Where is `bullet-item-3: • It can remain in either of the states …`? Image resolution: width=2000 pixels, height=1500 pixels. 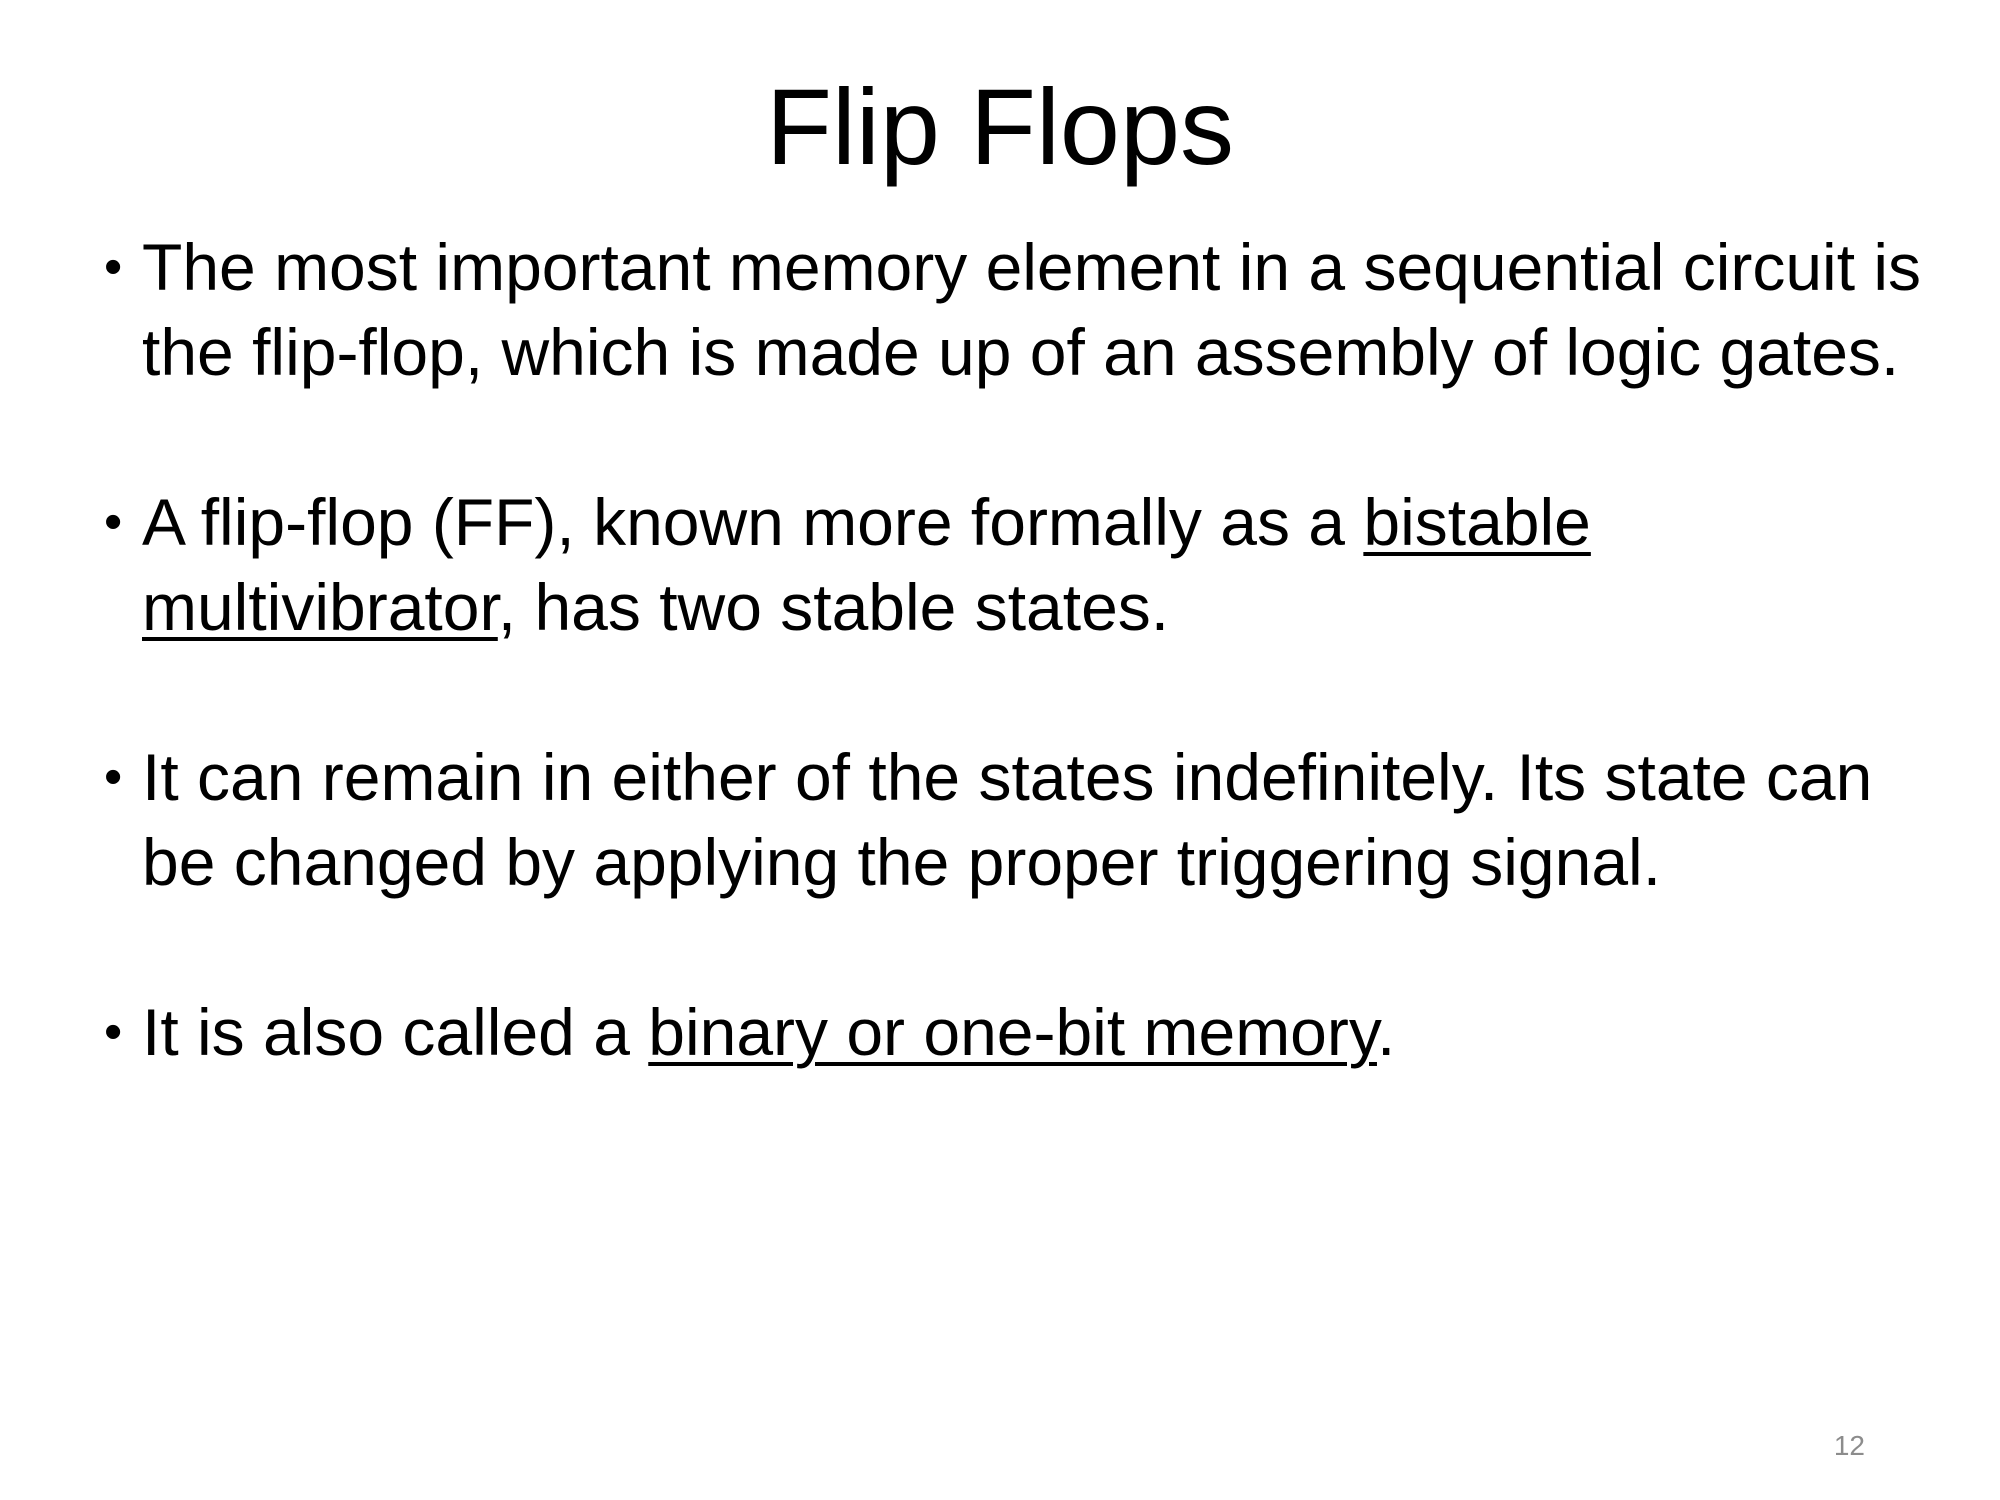
bullet-item-3: • It can remain in either of the states … is located at coordinates (1030, 820).